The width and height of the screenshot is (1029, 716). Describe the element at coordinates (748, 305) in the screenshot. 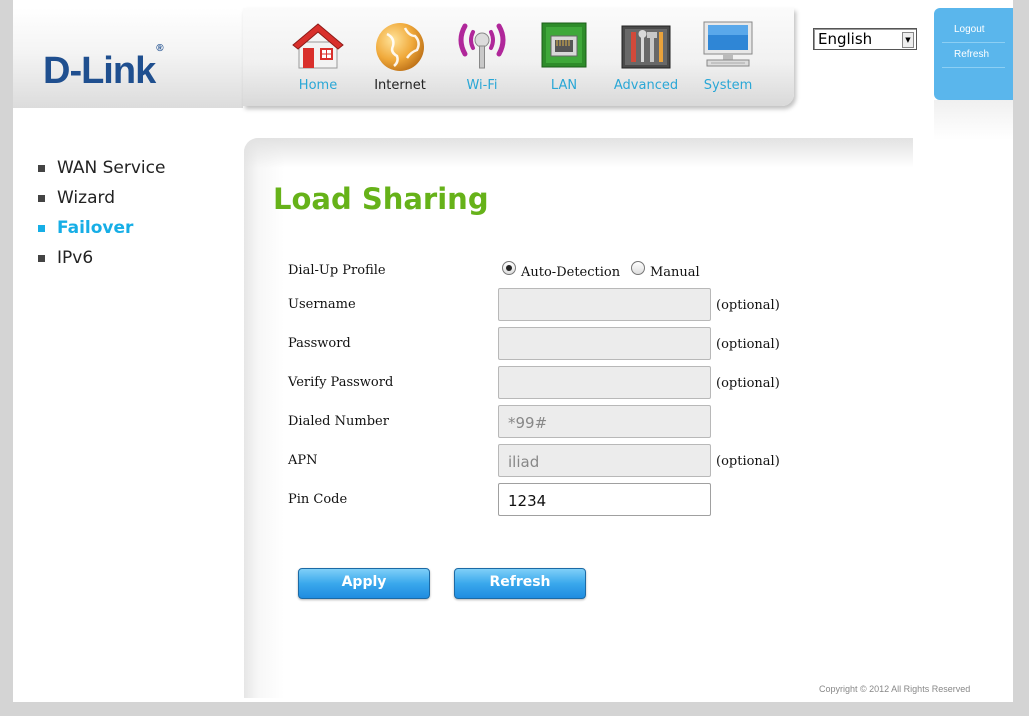

I see `username-optional-note: (optional)` at that location.